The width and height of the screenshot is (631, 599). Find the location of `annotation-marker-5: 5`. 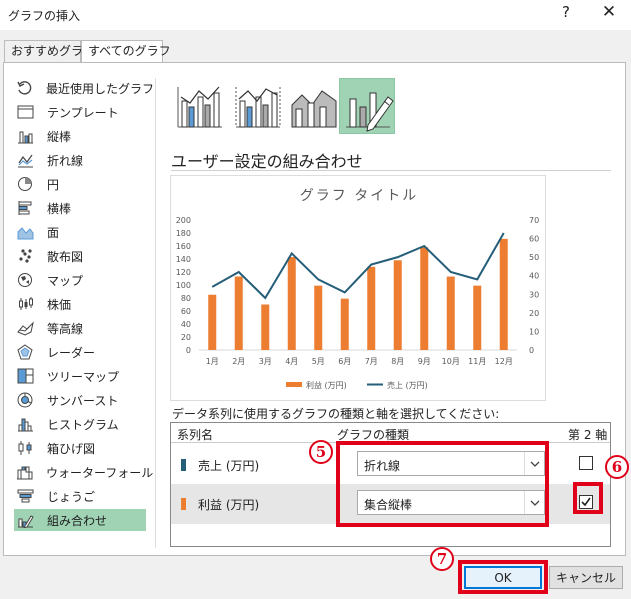

annotation-marker-5: 5 is located at coordinates (321, 452).